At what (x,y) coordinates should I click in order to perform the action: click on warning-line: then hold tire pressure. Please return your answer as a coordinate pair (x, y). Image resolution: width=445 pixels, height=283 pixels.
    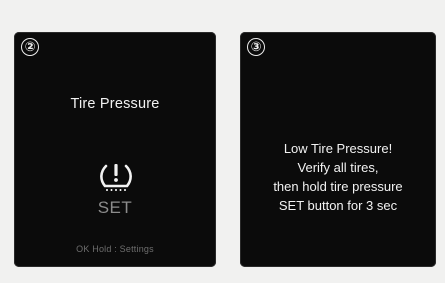
    Looking at the image, I should click on (338, 186).